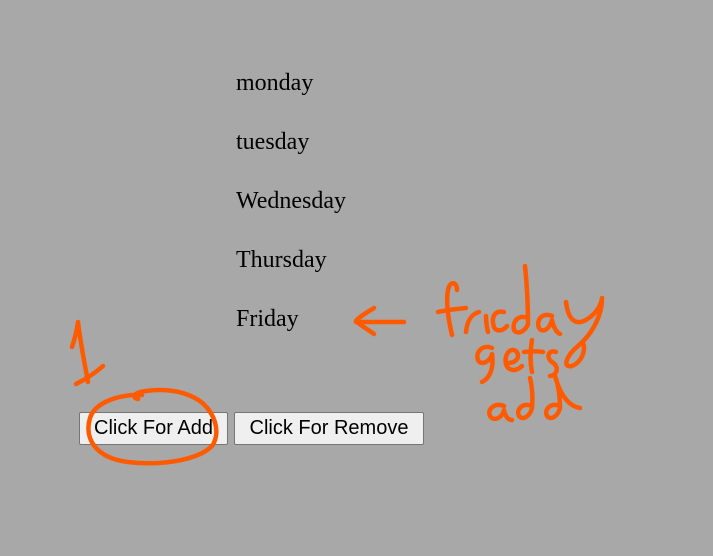 The width and height of the screenshot is (713, 556). What do you see at coordinates (267, 319) in the screenshot?
I see `day-item-friday: Friday` at bounding box center [267, 319].